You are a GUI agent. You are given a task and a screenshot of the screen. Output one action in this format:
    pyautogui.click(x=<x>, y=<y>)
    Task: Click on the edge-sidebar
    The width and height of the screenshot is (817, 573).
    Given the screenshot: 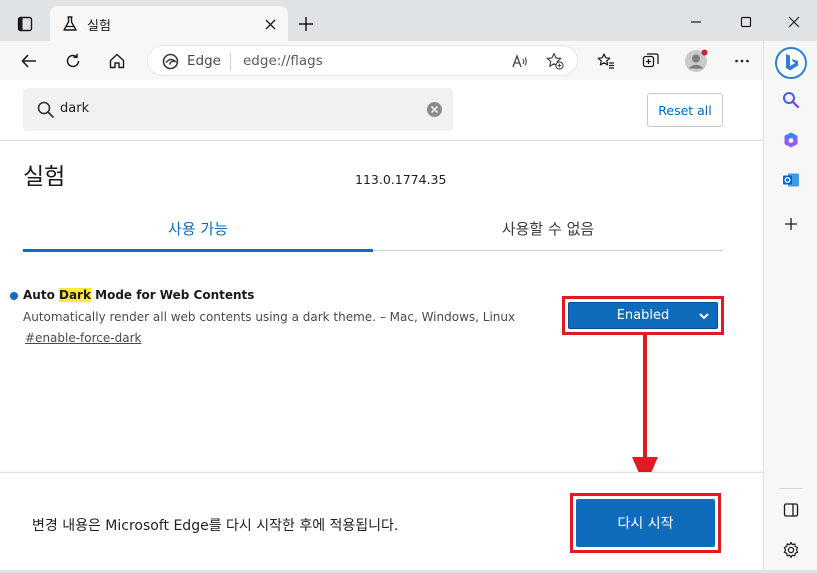 What is the action you would take?
    pyautogui.click(x=790, y=307)
    